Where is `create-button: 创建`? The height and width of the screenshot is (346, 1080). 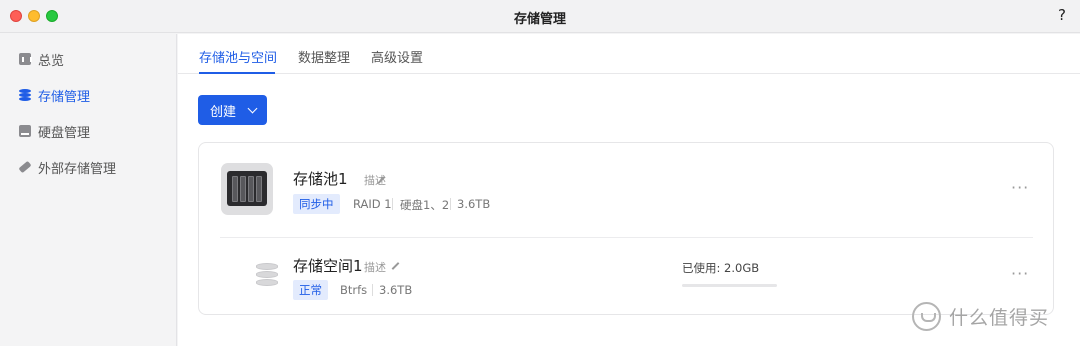
create-button: 创建 is located at coordinates (232, 110).